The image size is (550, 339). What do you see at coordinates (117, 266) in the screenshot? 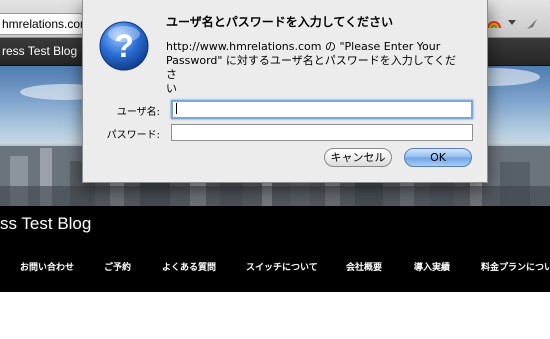
I see `nav-item-reservation: ご予約` at bounding box center [117, 266].